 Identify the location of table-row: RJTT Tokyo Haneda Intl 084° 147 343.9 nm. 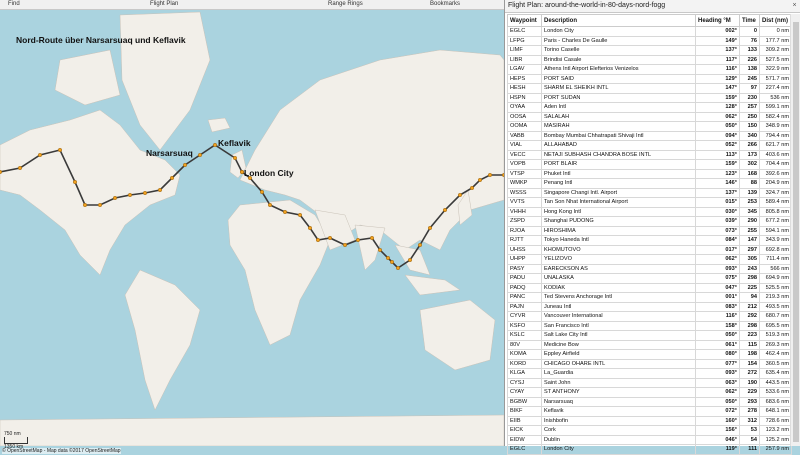
(649, 240).